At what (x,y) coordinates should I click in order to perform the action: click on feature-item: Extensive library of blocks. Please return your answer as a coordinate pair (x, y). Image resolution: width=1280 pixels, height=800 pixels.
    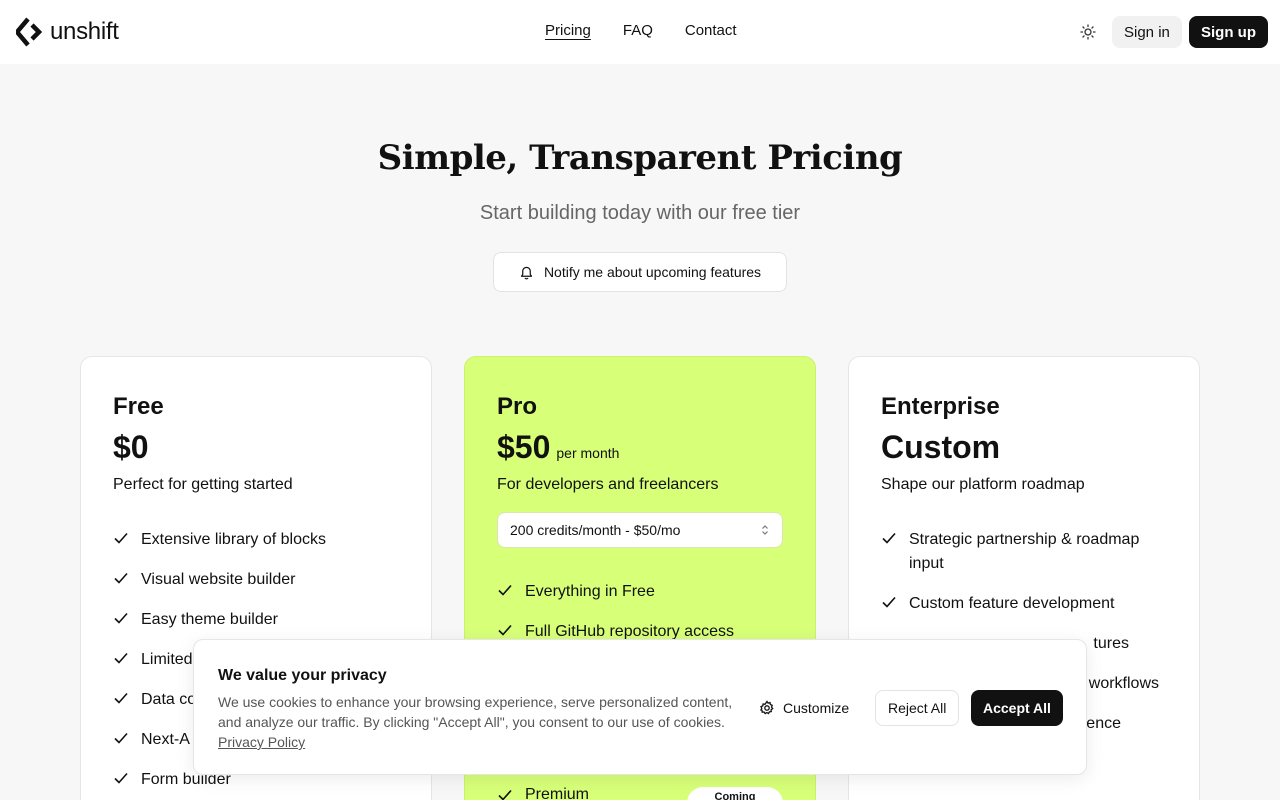
    Looking at the image, I should click on (256, 540).